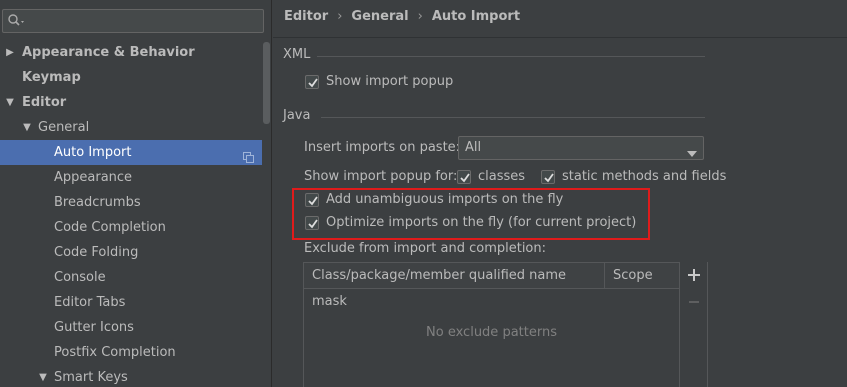 The width and height of the screenshot is (847, 387). I want to click on search-icon, so click(17, 21).